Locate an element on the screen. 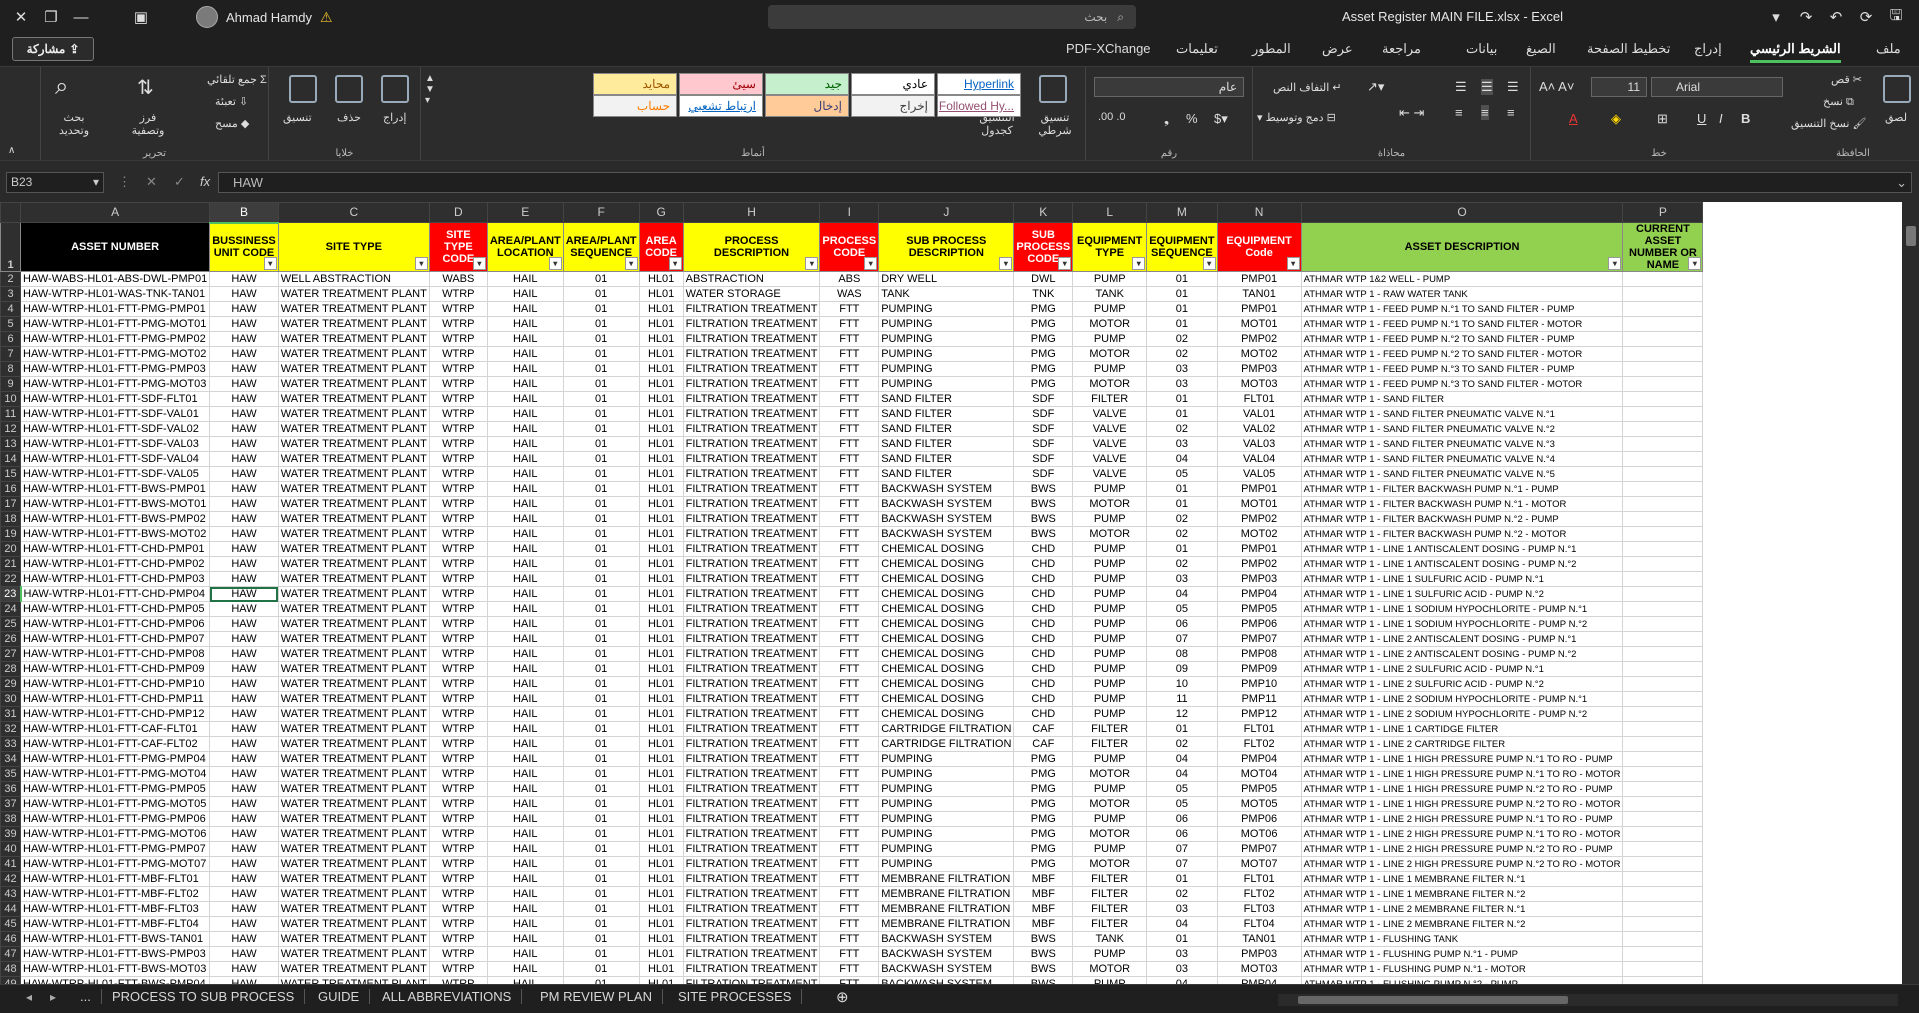 The image size is (1919, 1013). cell-m: 03 is located at coordinates (1182, 909).